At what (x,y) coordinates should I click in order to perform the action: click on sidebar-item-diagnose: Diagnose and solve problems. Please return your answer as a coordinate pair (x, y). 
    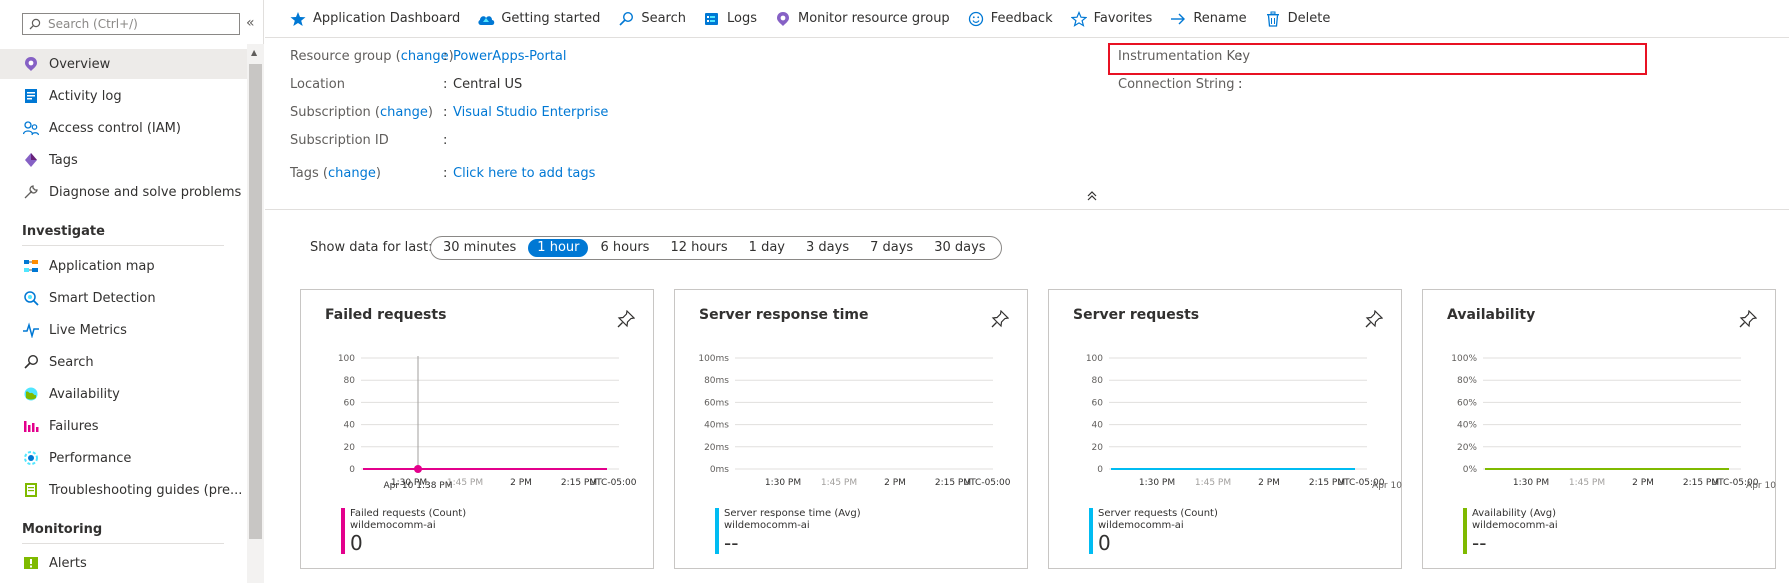
    Looking at the image, I should click on (123, 192).